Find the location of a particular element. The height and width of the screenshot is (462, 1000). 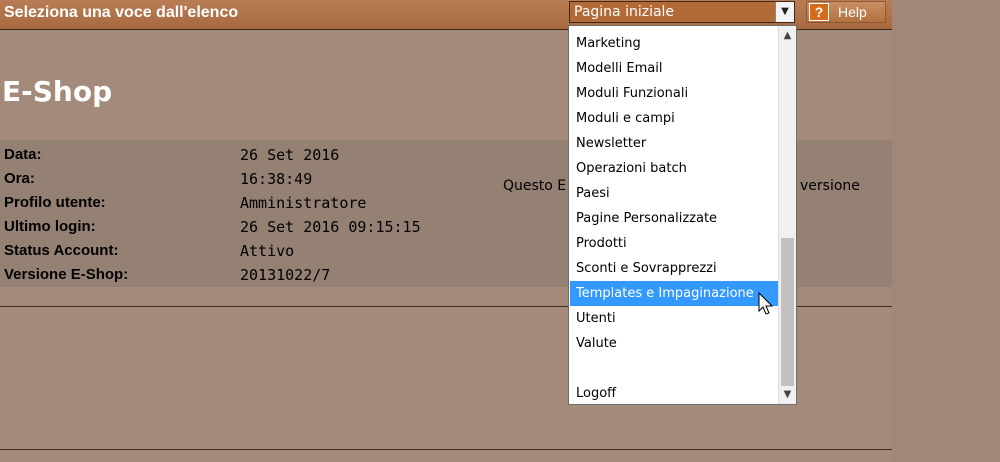

info-label: Profilo utente: is located at coordinates (55, 202).